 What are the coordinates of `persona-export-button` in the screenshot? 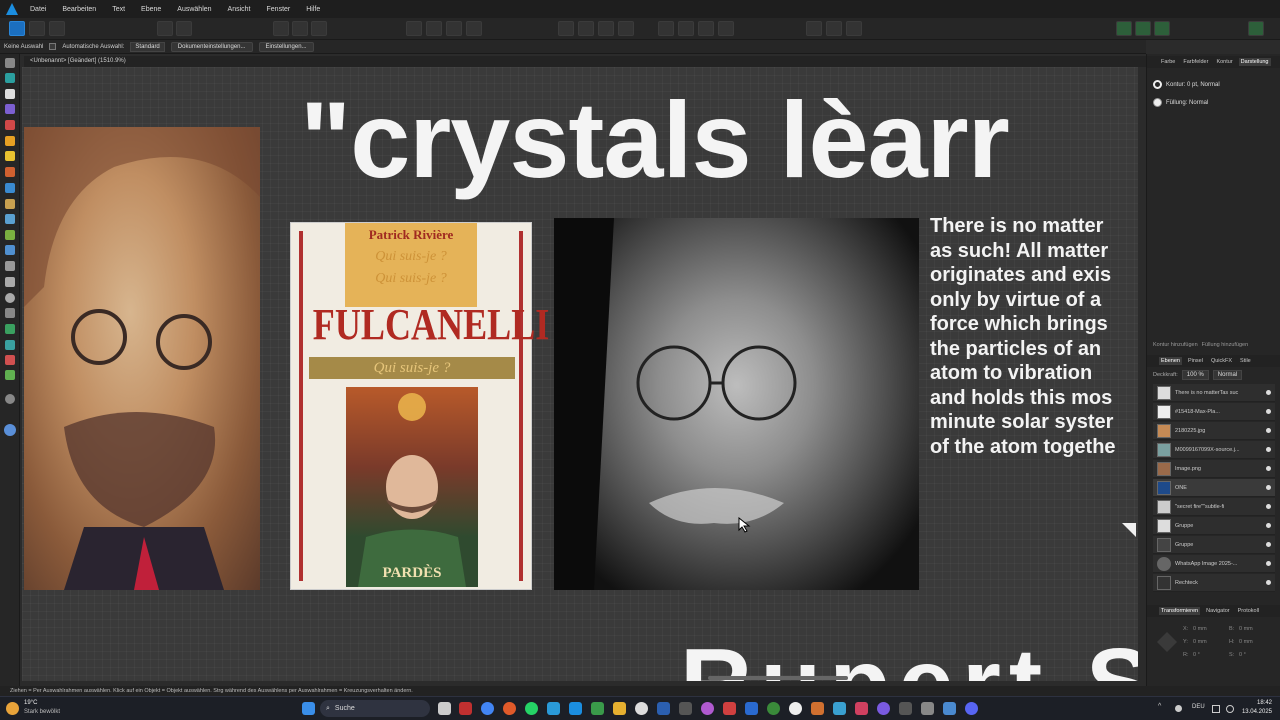 It's located at (57, 28).